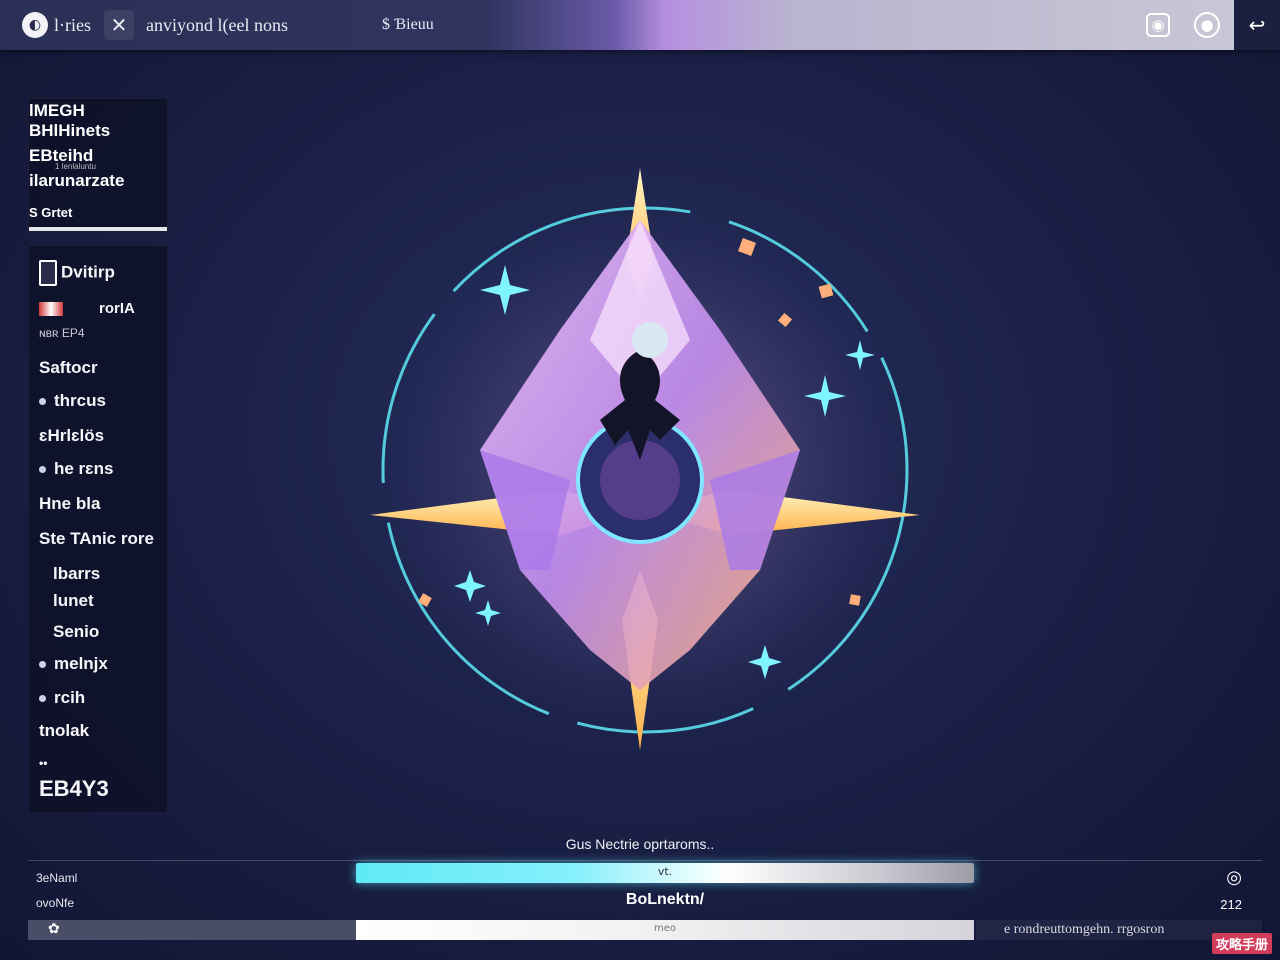 The width and height of the screenshot is (1280, 960). What do you see at coordinates (1084, 929) in the screenshot?
I see `secondary-bar-right-text: e rondreuttomgehn. rrgosron` at bounding box center [1084, 929].